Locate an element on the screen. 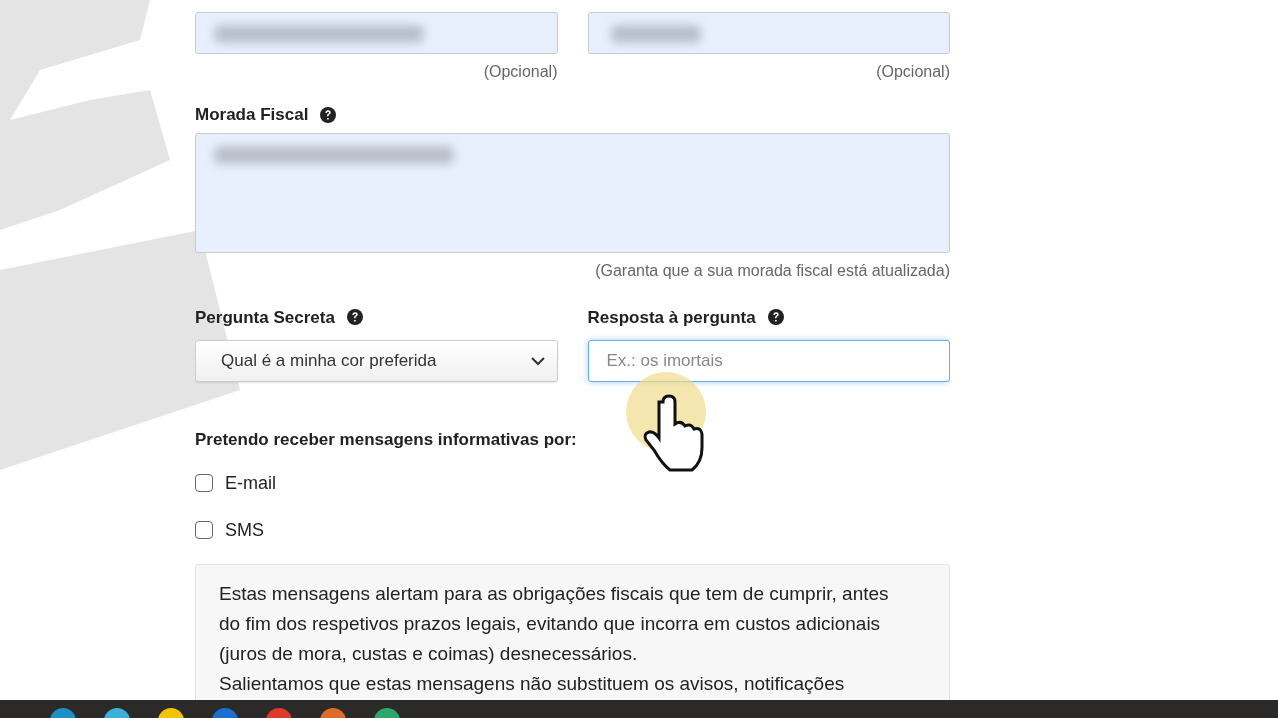 The height and width of the screenshot is (718, 1278). field-label: Pergunta Secreta is located at coordinates (265, 317).